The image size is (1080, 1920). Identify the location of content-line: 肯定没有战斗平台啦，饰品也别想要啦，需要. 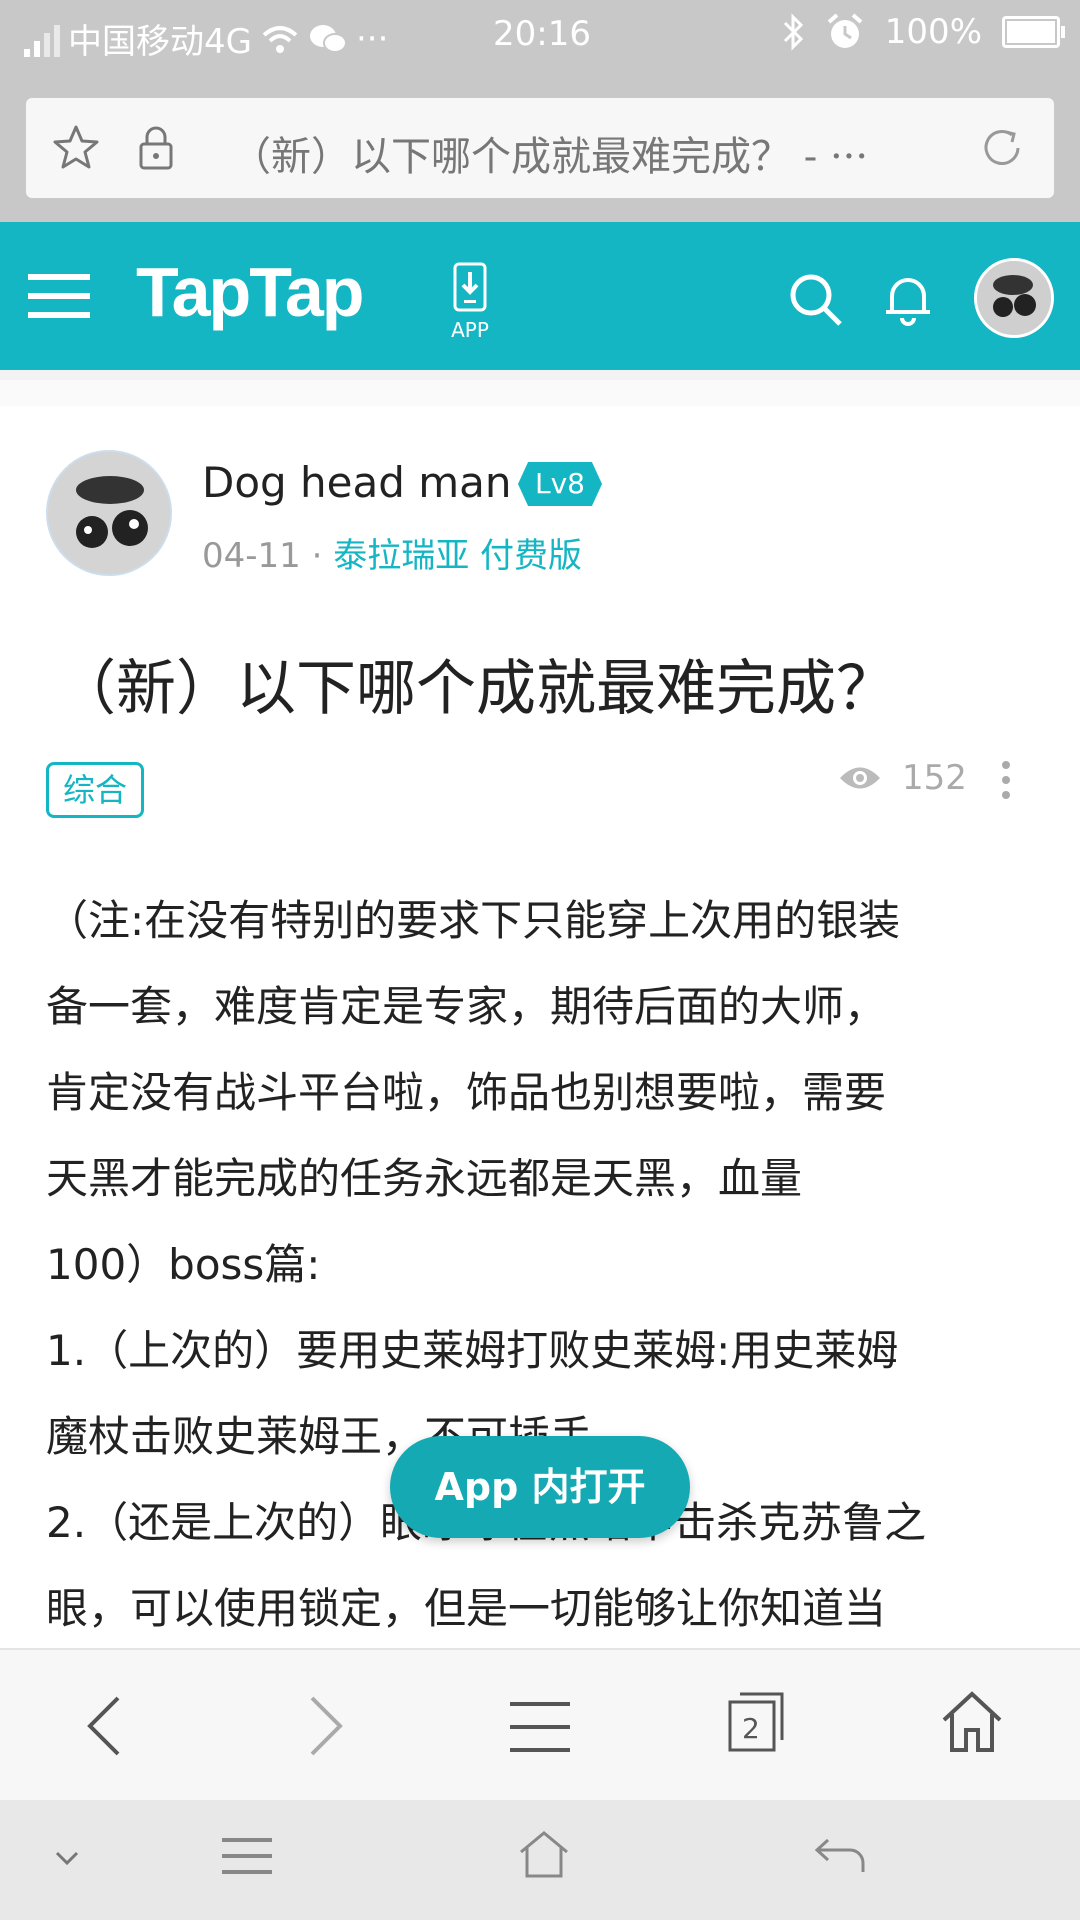
(466, 1092).